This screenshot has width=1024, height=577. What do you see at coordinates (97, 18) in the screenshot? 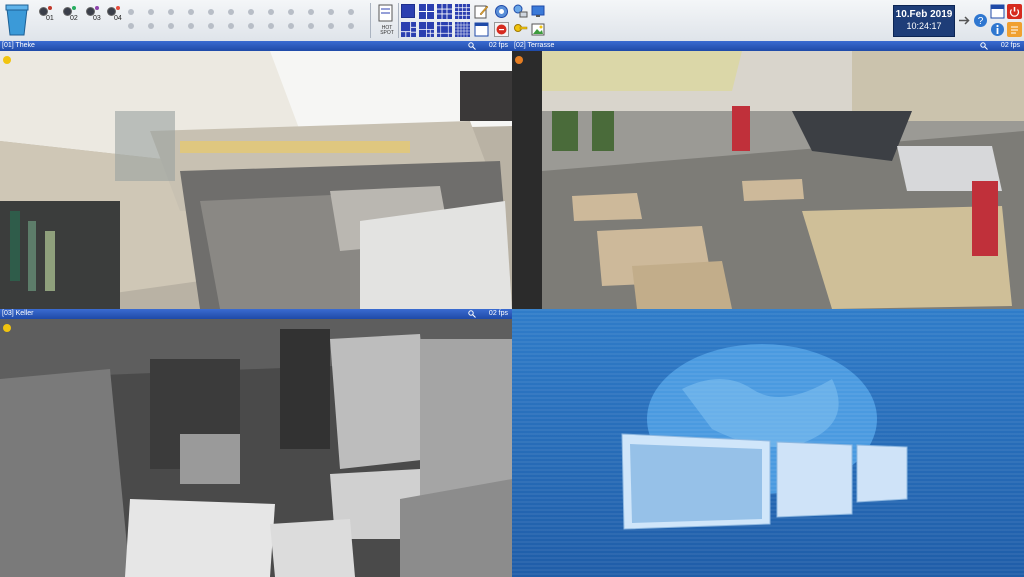
I see `camera-3-label: 03` at bounding box center [97, 18].